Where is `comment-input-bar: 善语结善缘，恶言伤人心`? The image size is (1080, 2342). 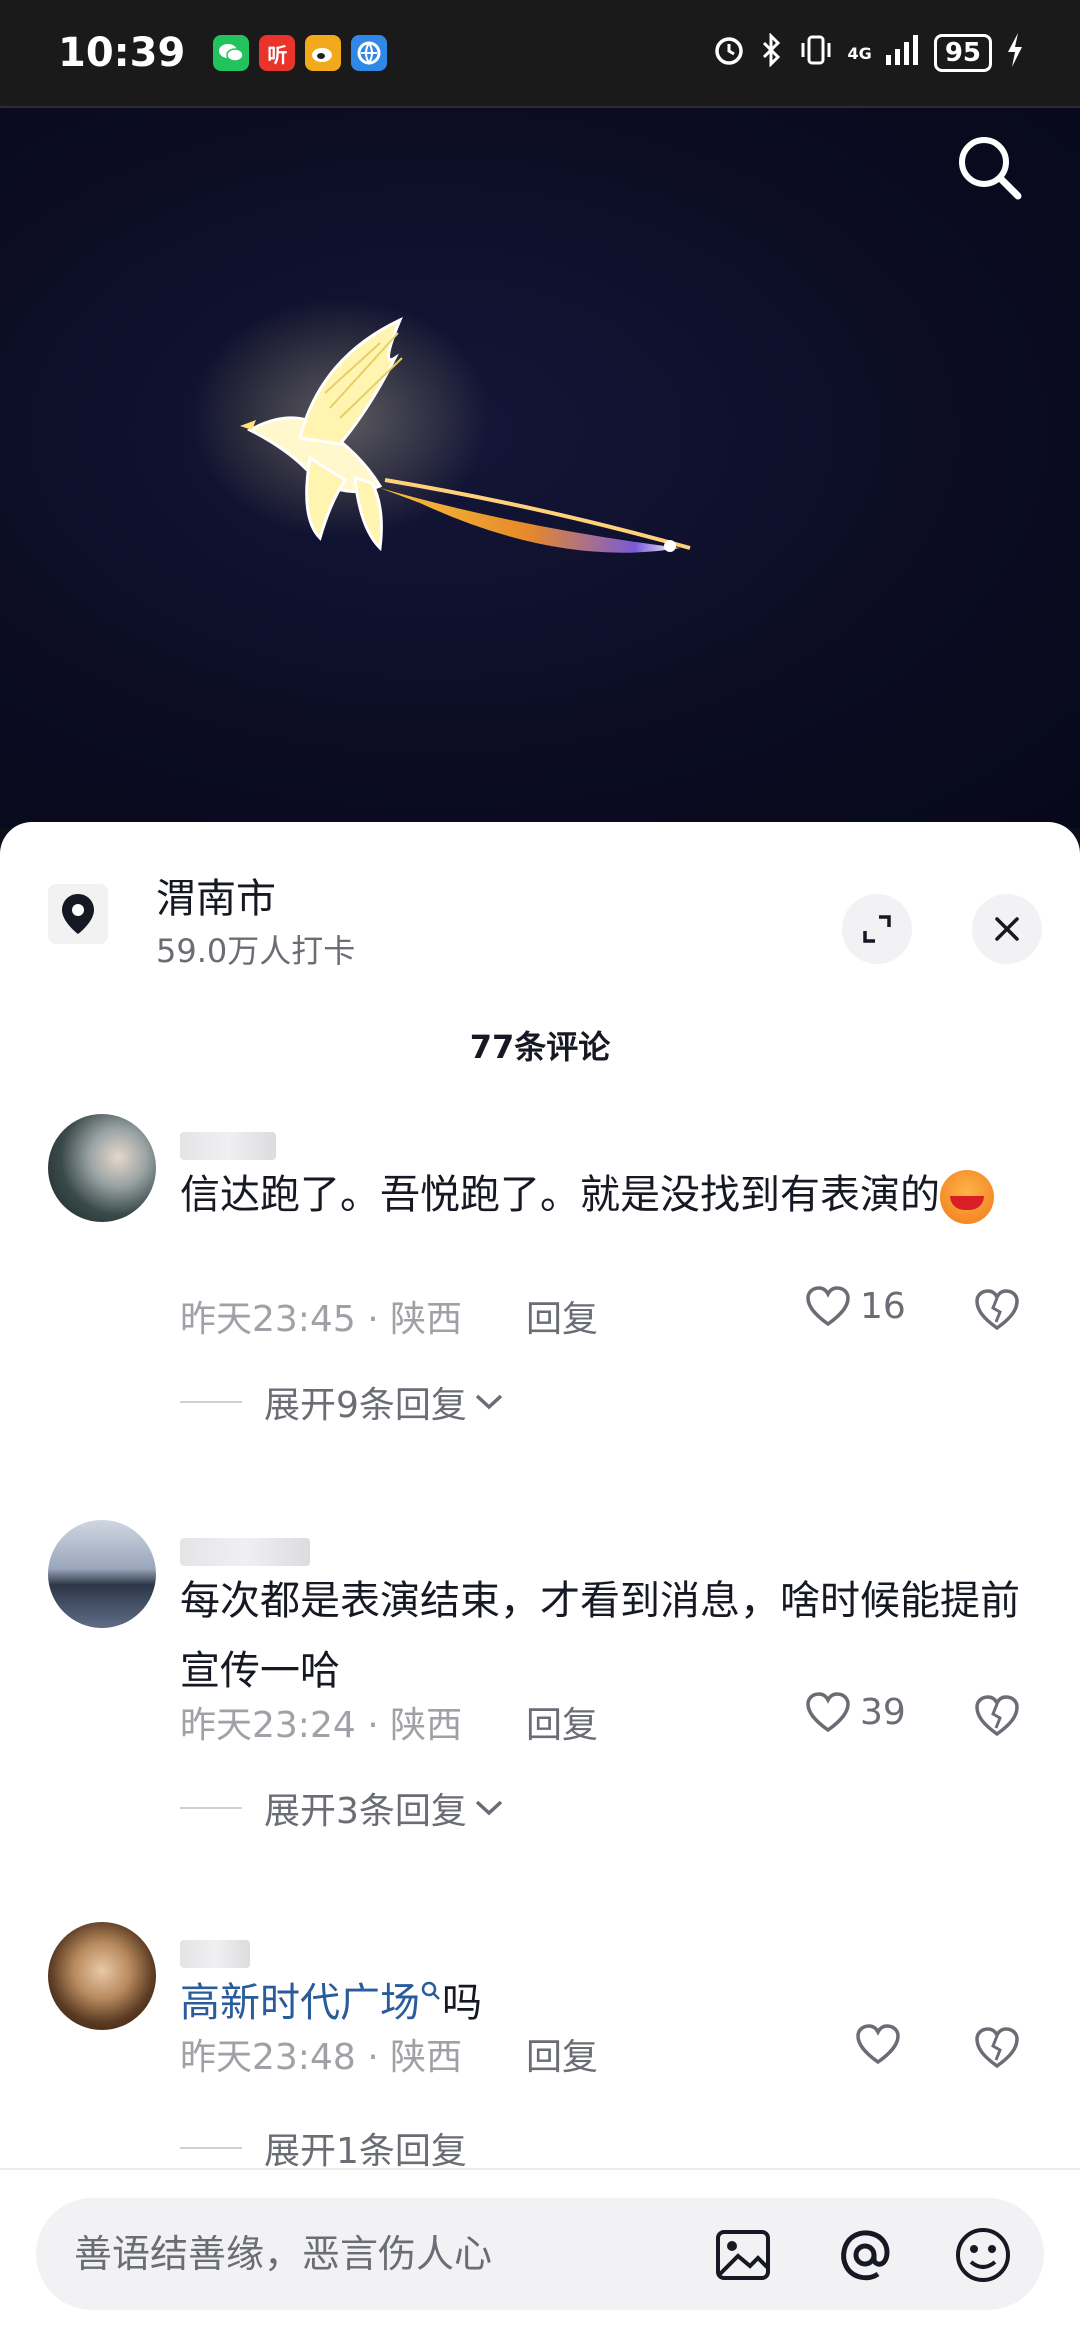 comment-input-bar: 善语结善缘，恶言伤人心 is located at coordinates (540, 2255).